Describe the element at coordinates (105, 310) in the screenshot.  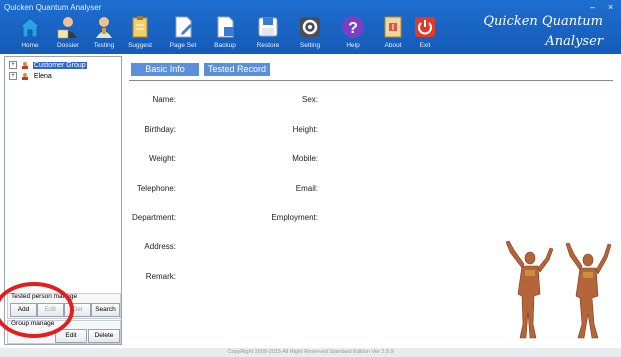
I see `search-button: Search` at that location.